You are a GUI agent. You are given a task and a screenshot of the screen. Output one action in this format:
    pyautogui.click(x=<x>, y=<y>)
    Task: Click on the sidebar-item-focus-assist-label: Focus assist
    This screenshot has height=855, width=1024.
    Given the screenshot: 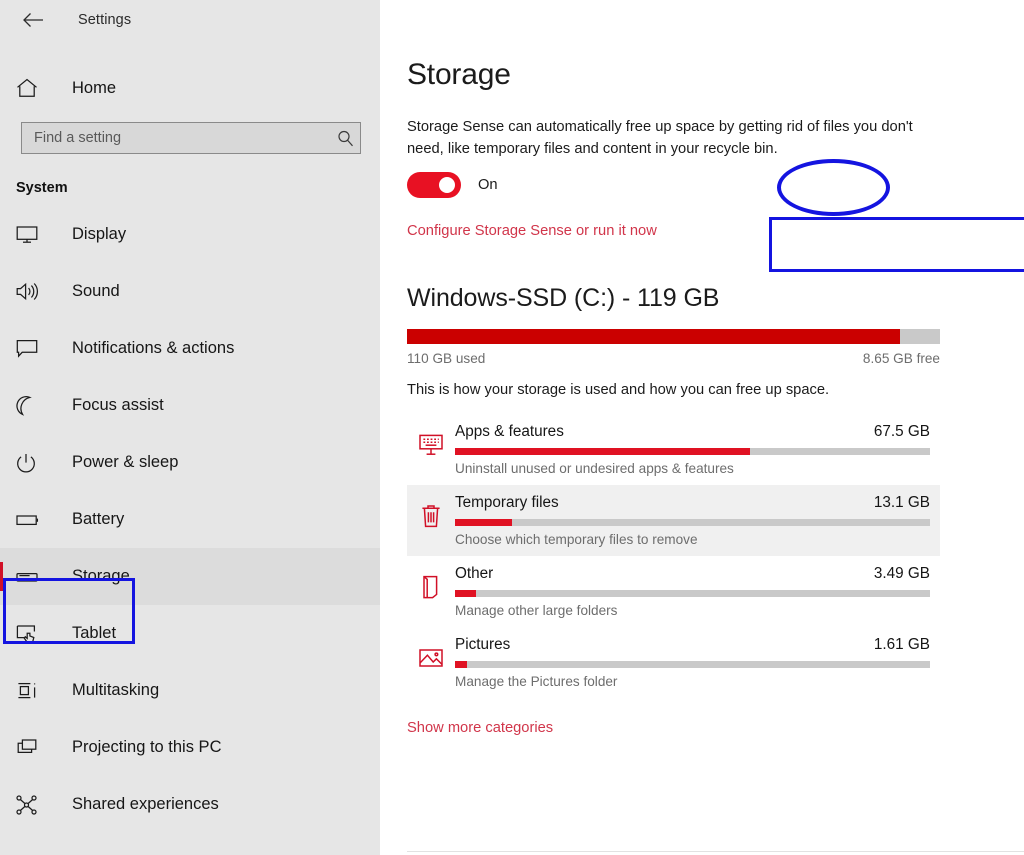 What is the action you would take?
    pyautogui.click(x=118, y=405)
    